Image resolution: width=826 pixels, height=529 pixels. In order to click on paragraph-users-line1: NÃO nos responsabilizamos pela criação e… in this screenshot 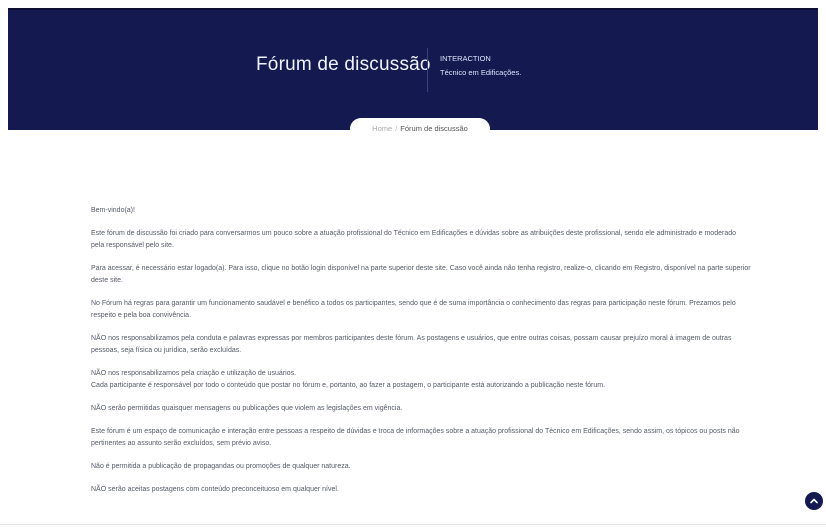, I will do `click(194, 373)`.